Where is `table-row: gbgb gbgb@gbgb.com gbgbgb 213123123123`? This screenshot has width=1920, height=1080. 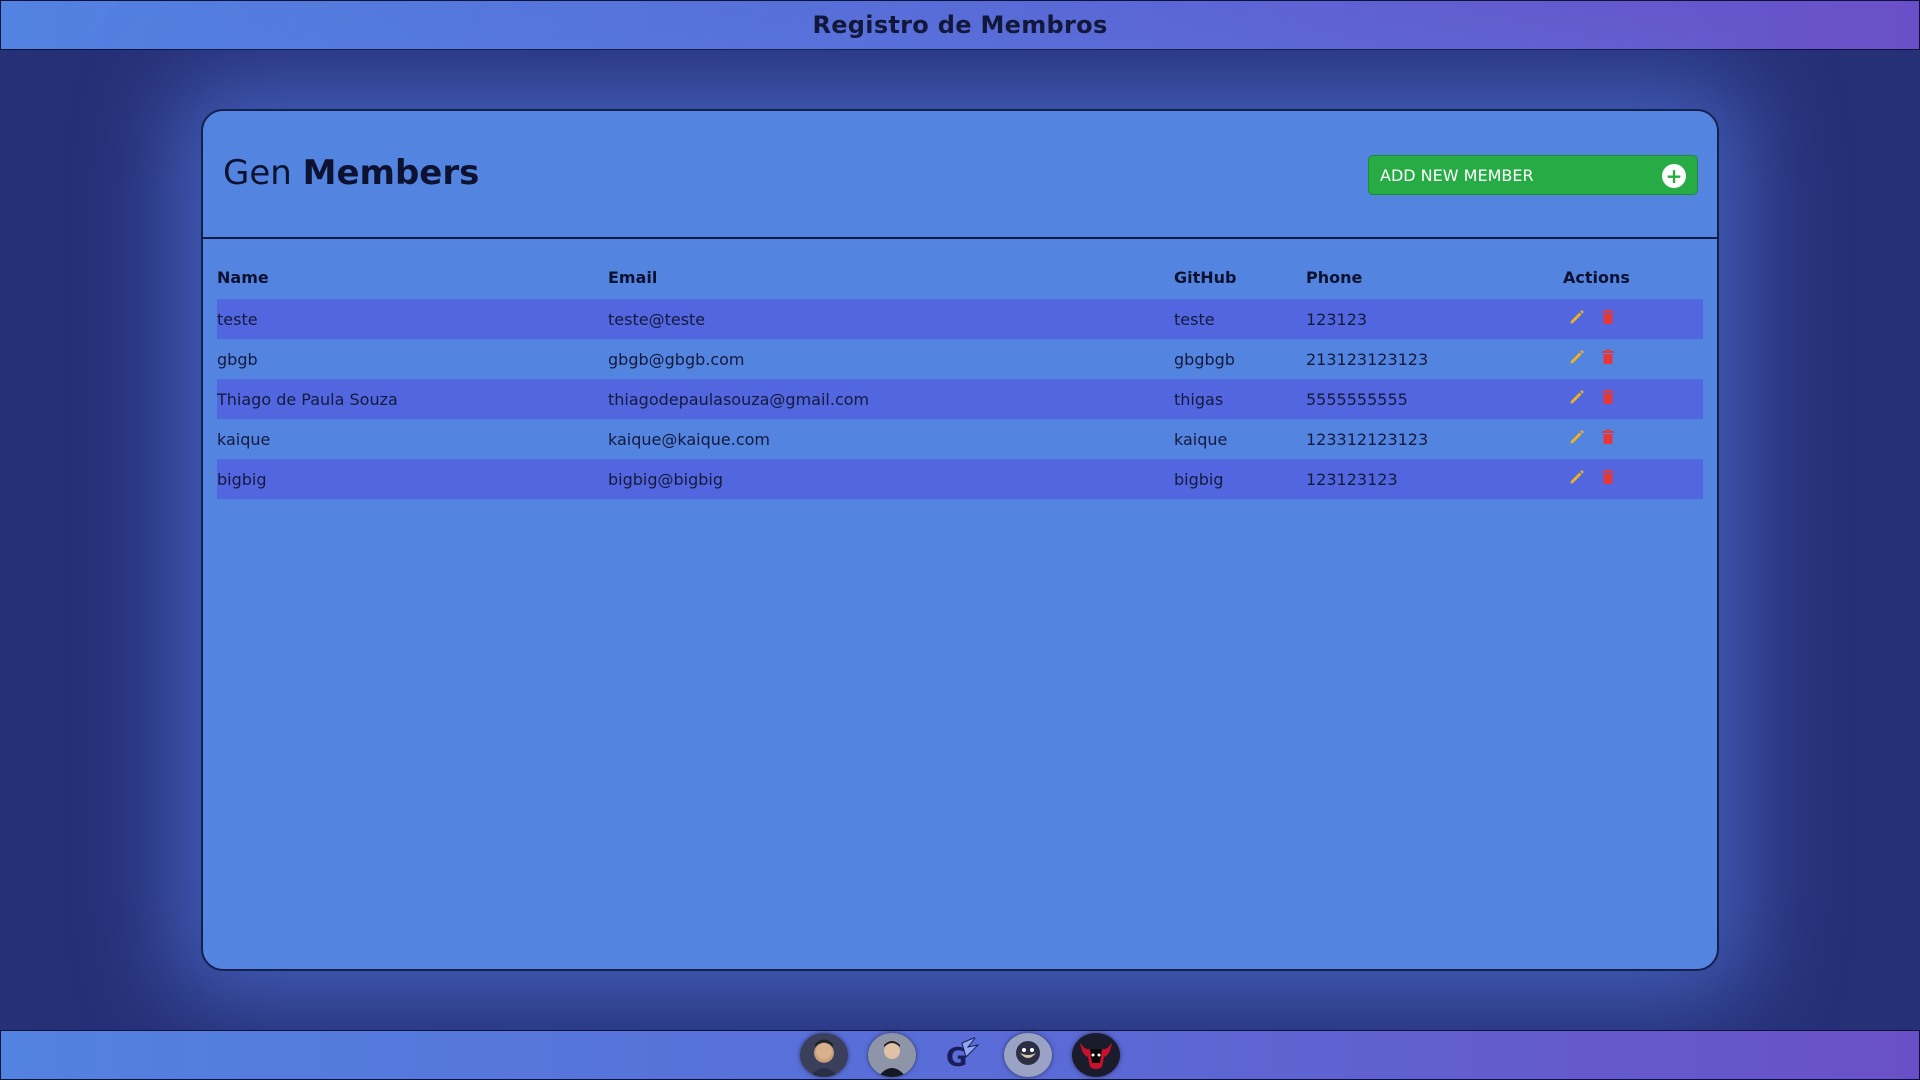
table-row: gbgb gbgb@gbgb.com gbgbgb 213123123123 is located at coordinates (960, 359).